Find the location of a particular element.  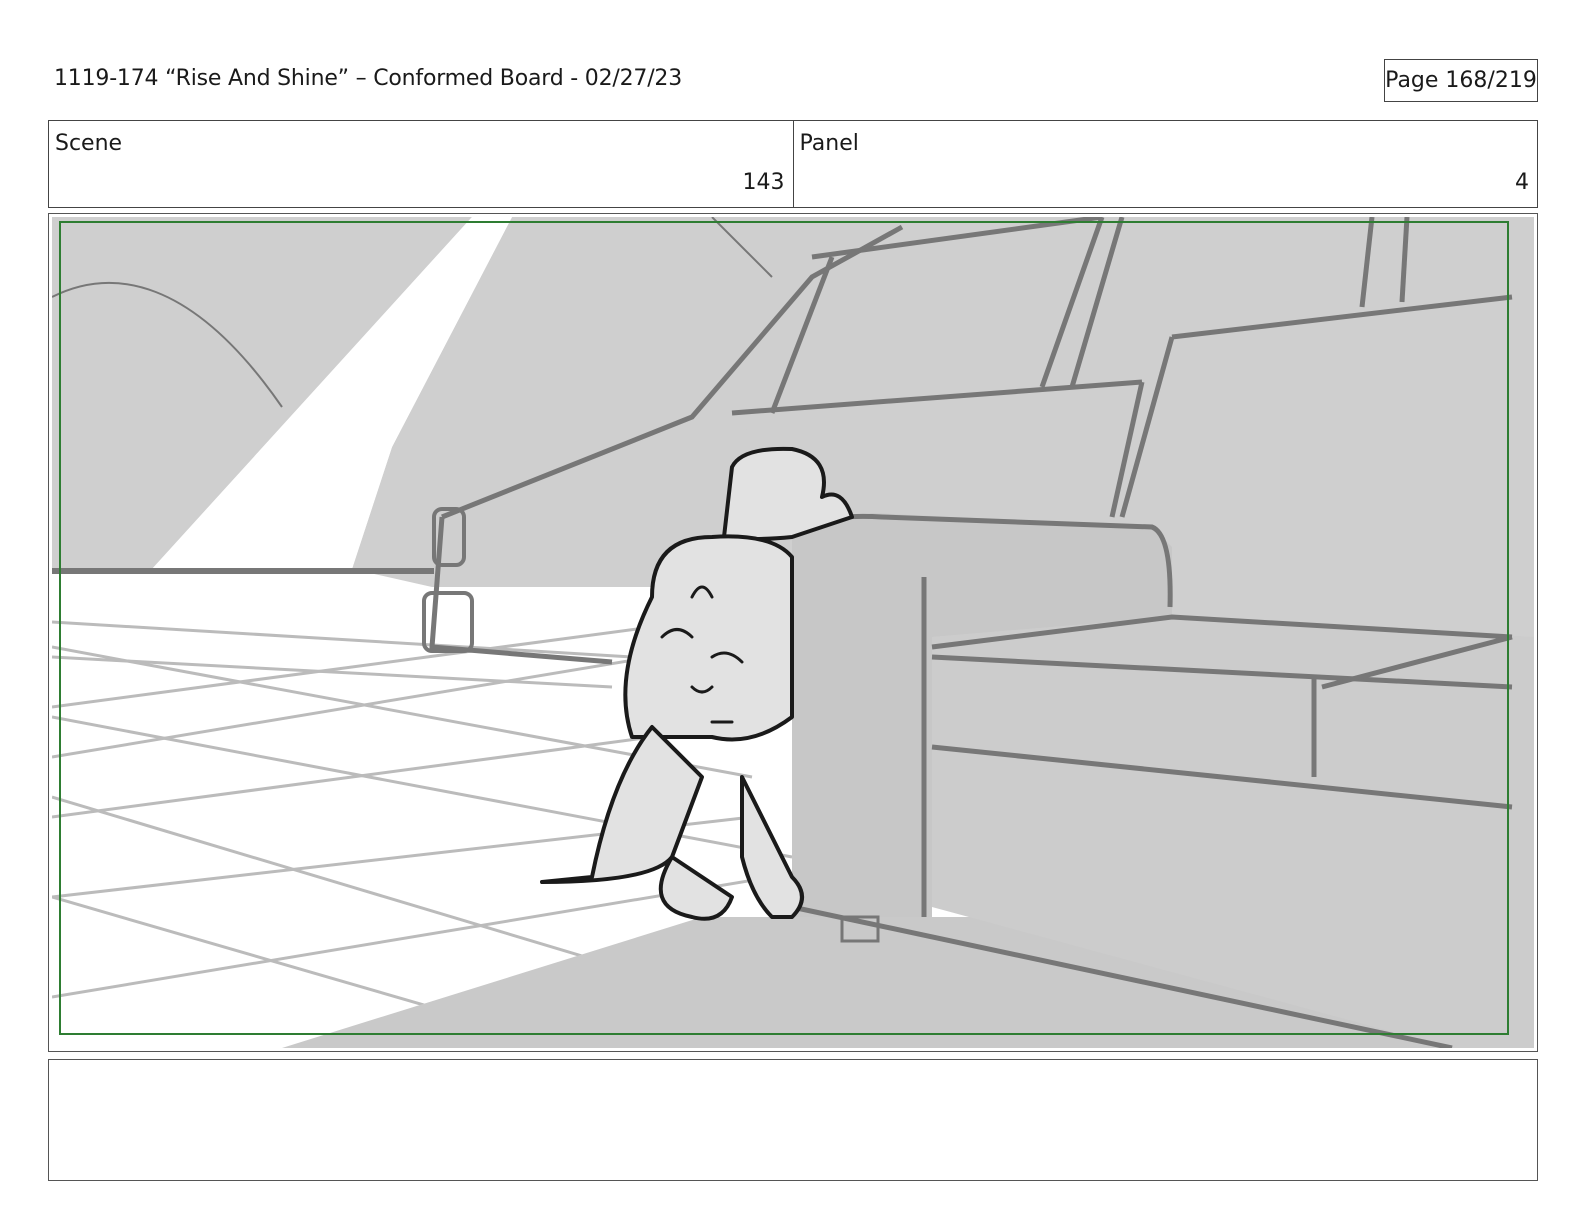

panel-notes is located at coordinates (793, 1120).